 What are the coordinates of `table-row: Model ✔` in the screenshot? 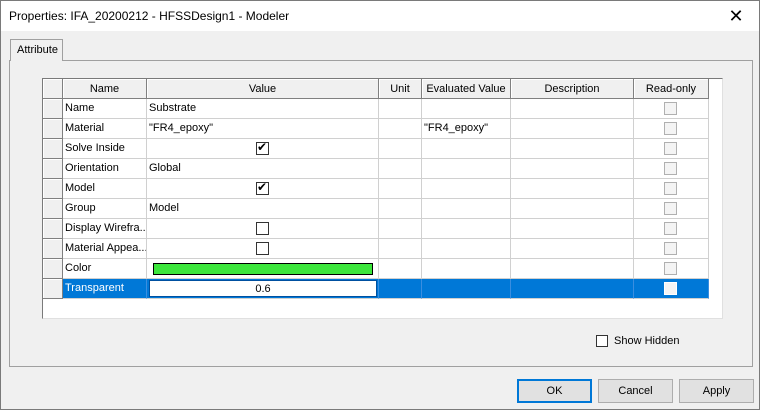 It's located at (376, 189).